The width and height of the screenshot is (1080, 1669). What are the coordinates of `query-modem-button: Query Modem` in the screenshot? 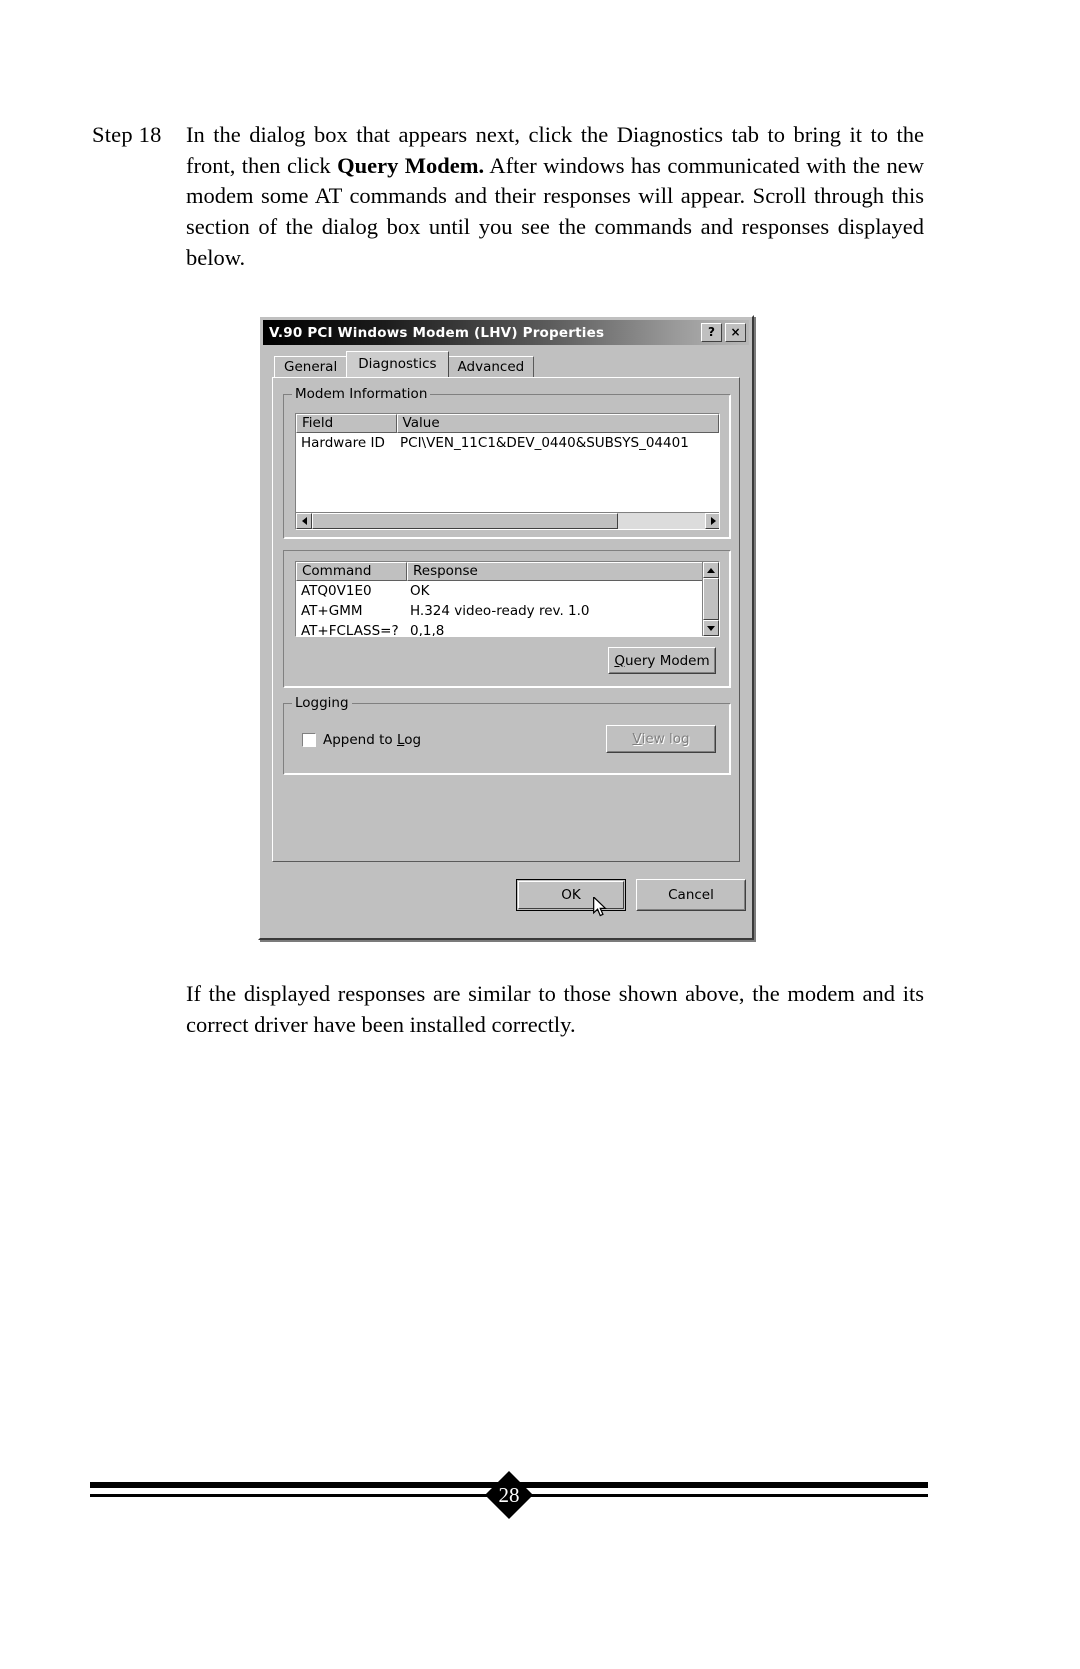 It's located at (662, 660).